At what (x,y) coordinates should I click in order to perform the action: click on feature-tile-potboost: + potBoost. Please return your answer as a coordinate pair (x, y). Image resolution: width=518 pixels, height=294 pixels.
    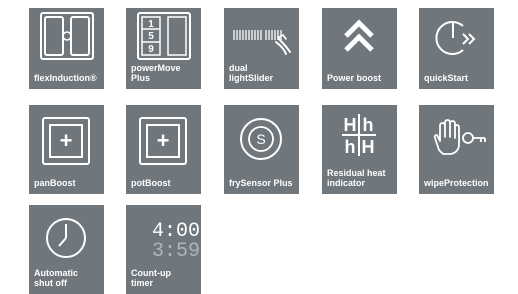
    Looking at the image, I should click on (163, 149).